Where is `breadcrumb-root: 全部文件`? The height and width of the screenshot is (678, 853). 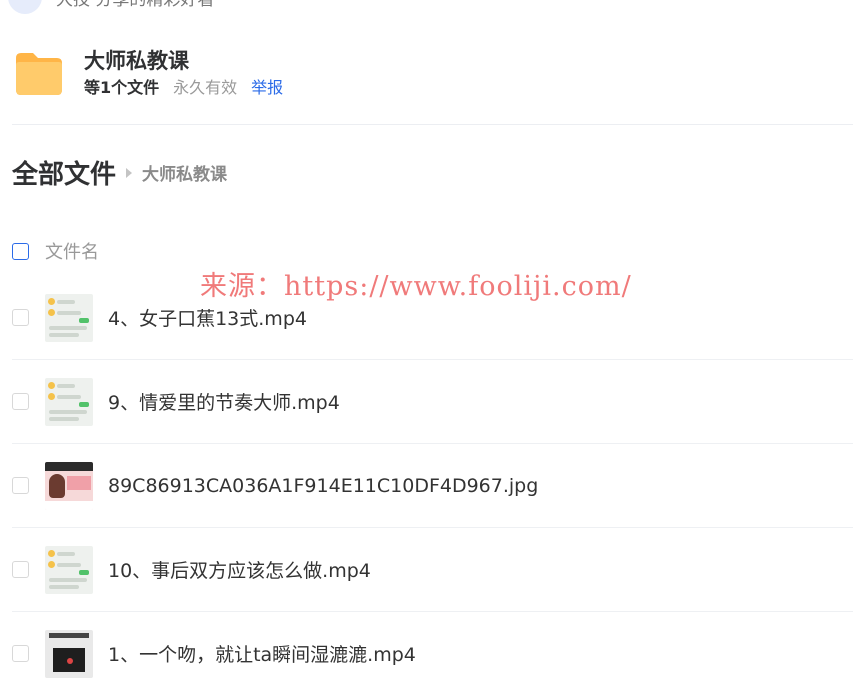
breadcrumb-root: 全部文件 is located at coordinates (64, 172).